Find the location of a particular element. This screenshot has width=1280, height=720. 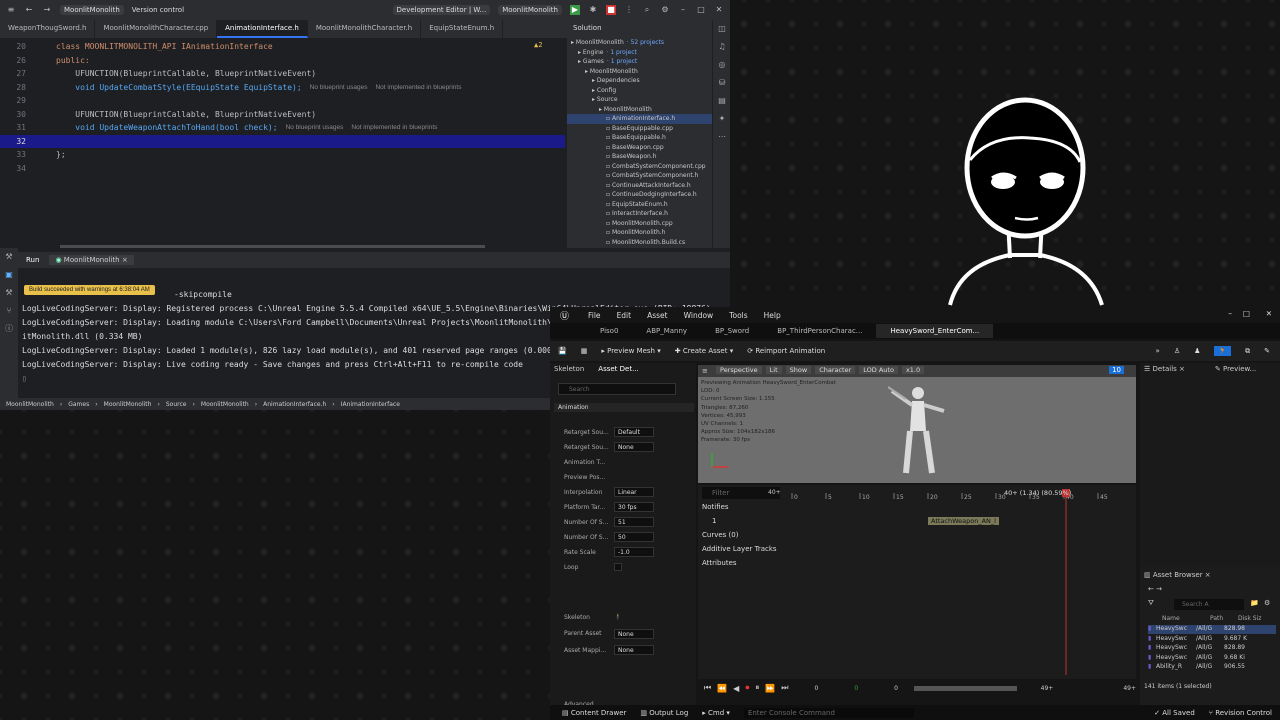

run-icon: ▶ is located at coordinates (575, 10).